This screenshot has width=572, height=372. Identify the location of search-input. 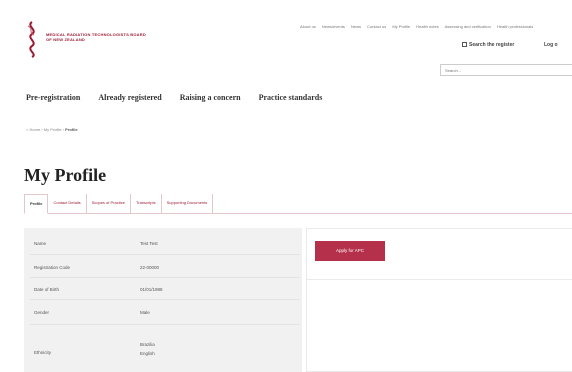
(506, 70).